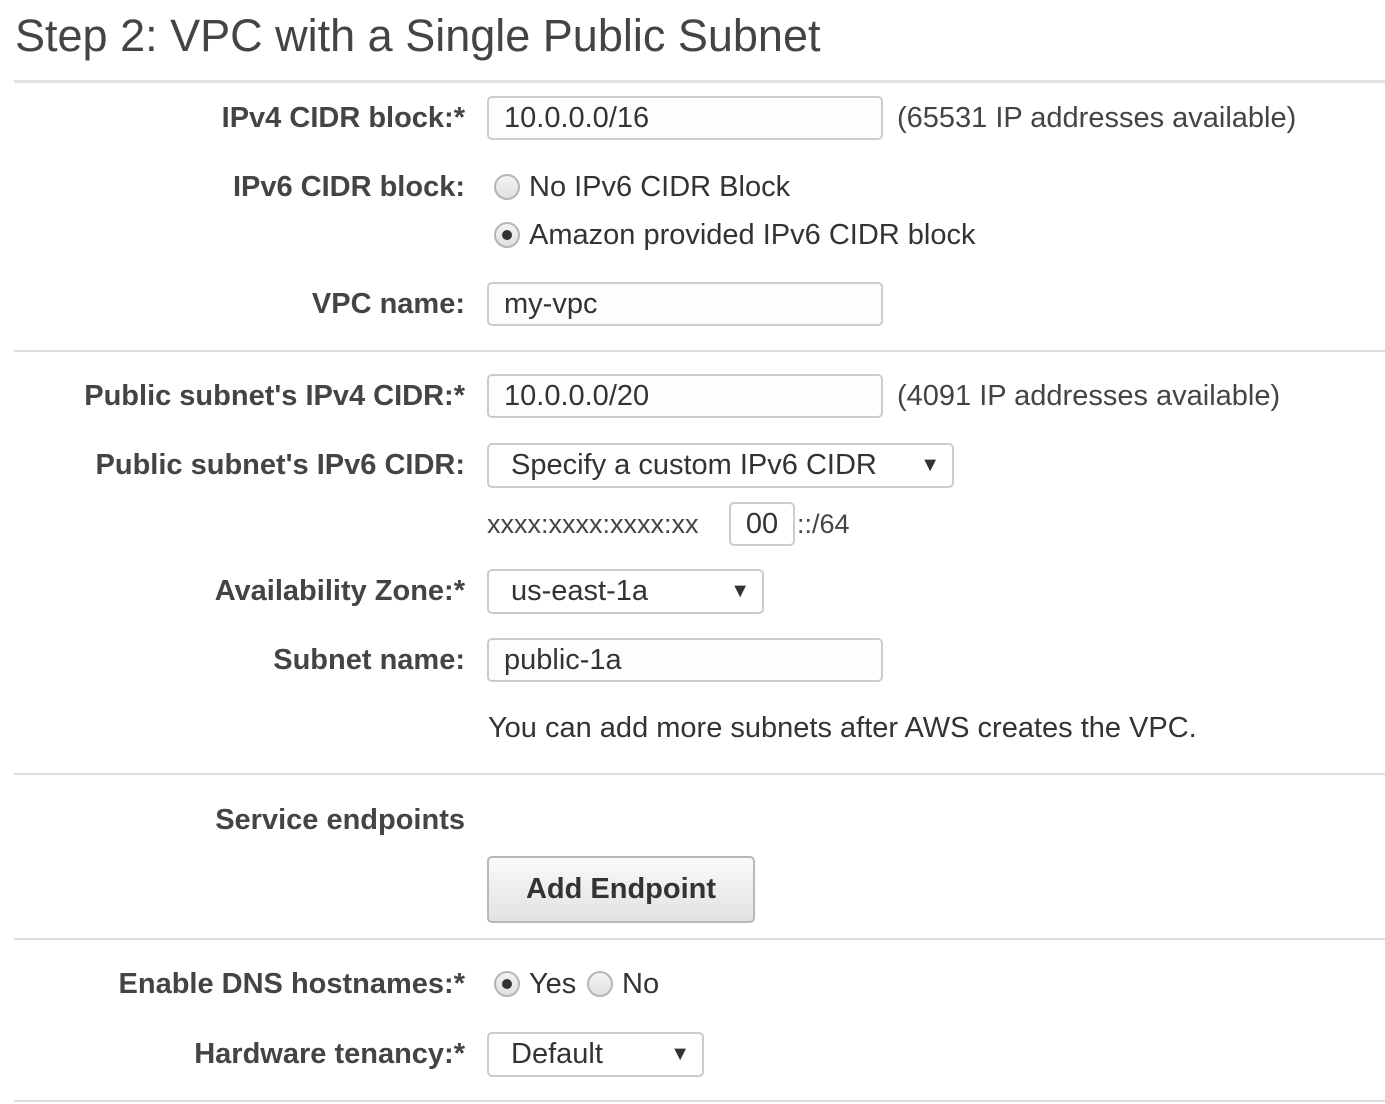 This screenshot has height=1104, width=1385. Describe the element at coordinates (685, 304) in the screenshot. I see `vpc-name-input` at that location.